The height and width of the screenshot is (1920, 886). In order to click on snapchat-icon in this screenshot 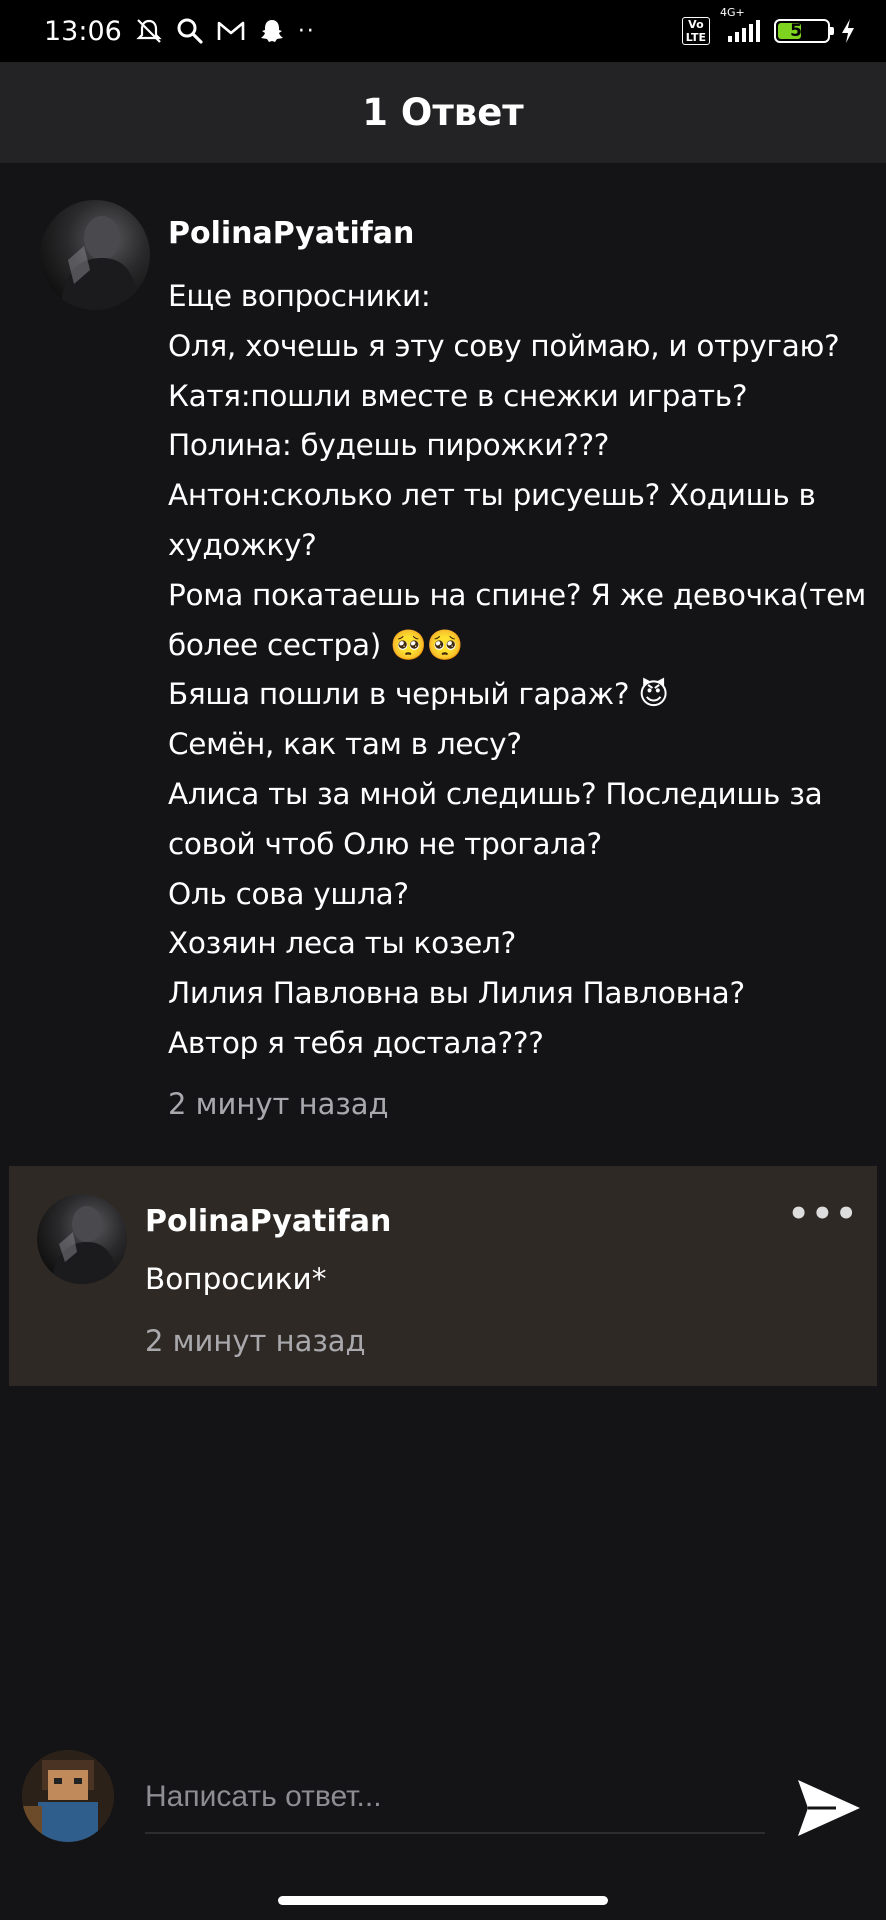, I will do `click(272, 31)`.